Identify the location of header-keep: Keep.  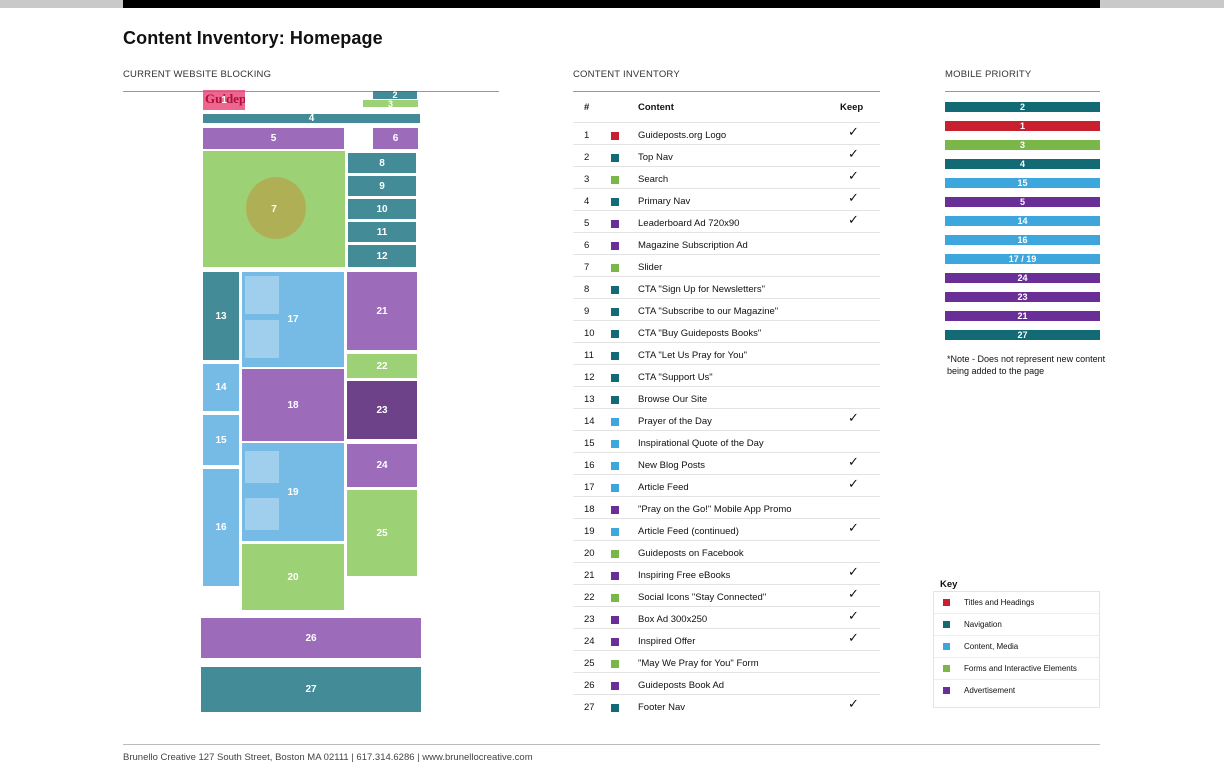
(852, 107).